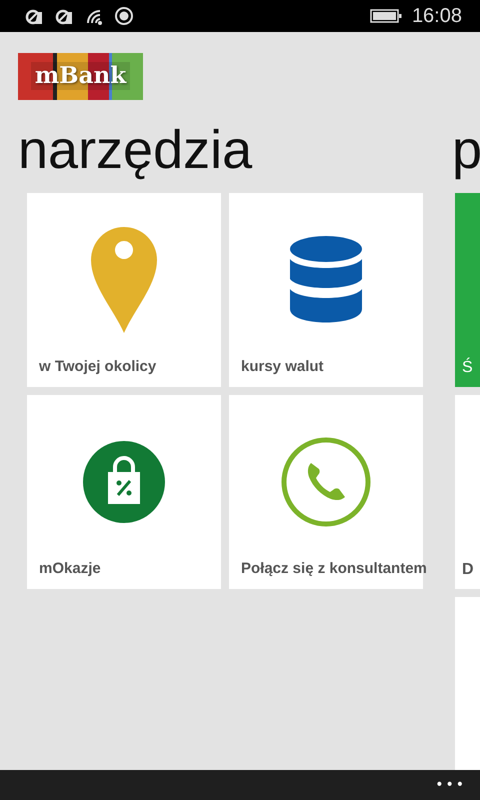  Describe the element at coordinates (124, 482) in the screenshot. I see `shopping-bag-icon` at that location.